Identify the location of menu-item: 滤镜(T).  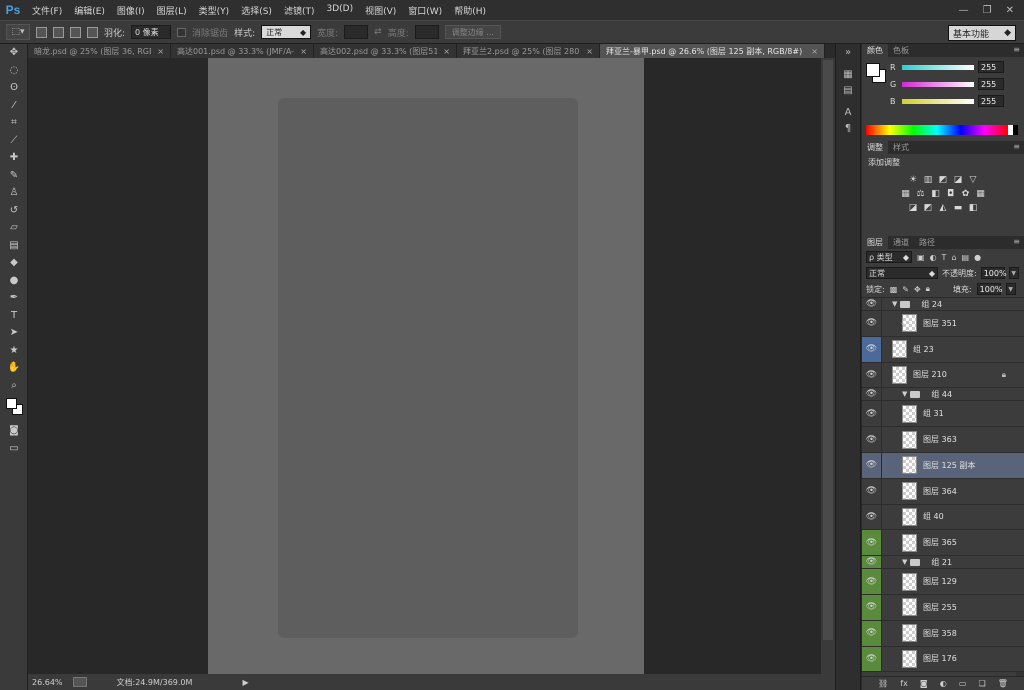
(299, 10).